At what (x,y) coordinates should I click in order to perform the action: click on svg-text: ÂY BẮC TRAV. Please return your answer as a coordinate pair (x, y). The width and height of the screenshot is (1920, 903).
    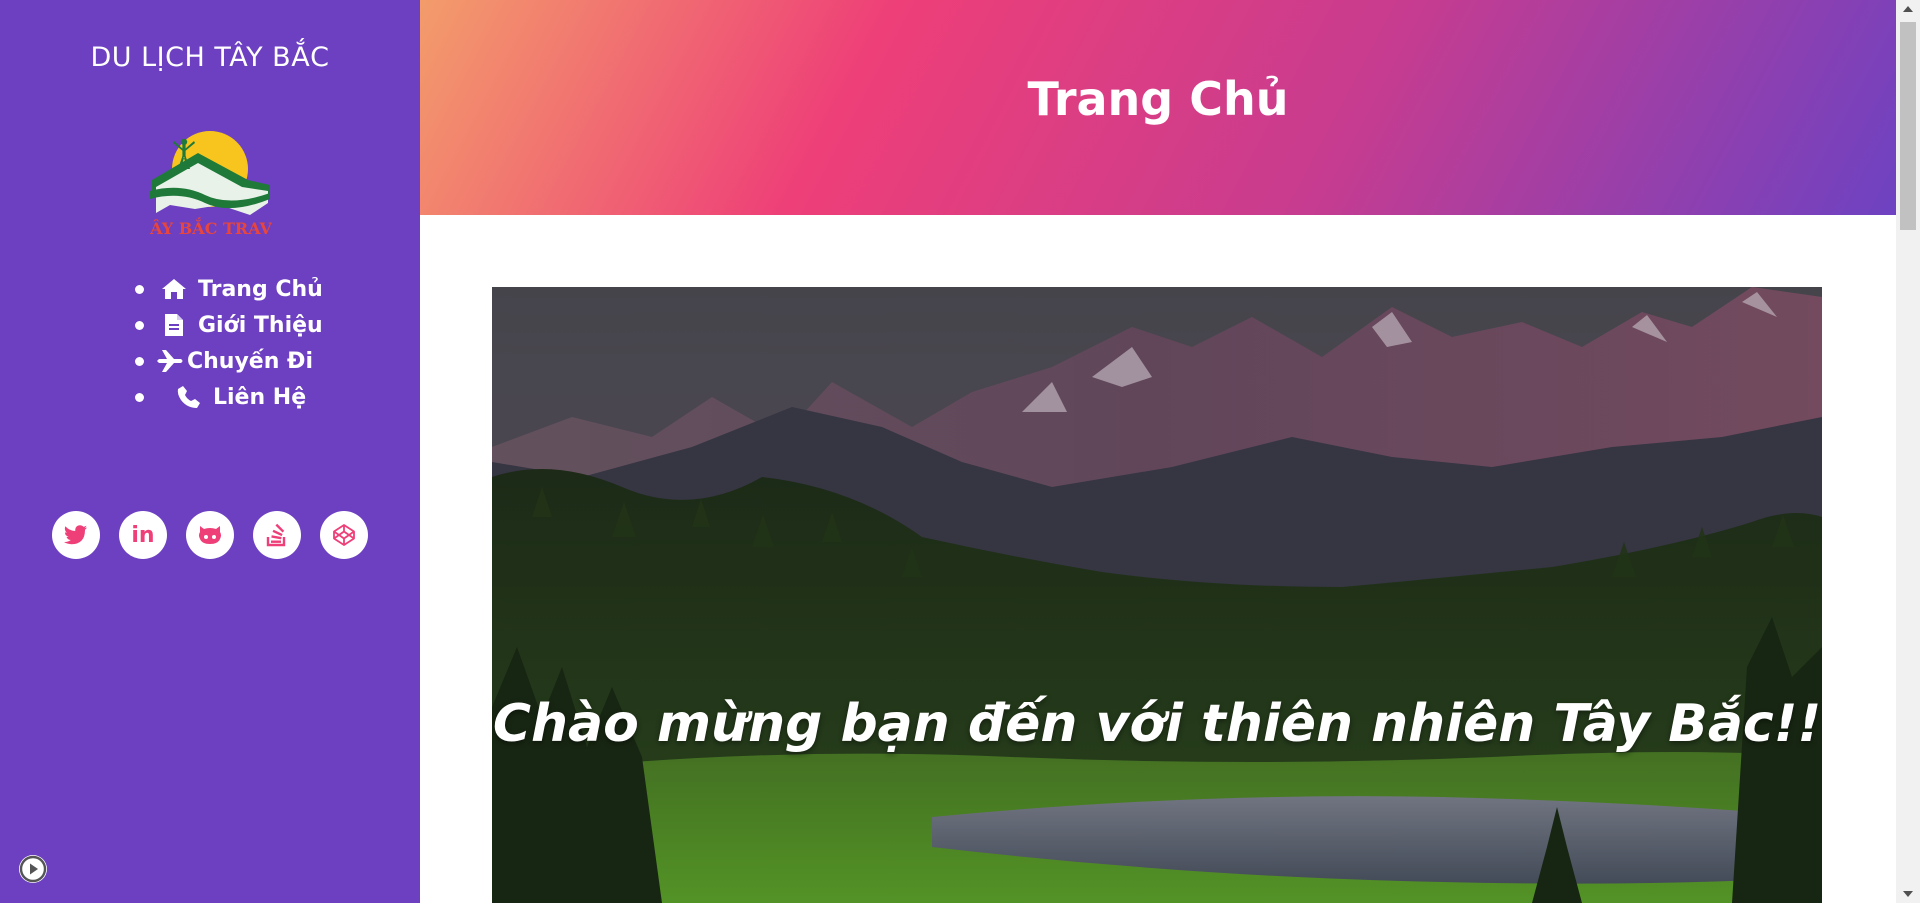
    Looking at the image, I should click on (211, 227).